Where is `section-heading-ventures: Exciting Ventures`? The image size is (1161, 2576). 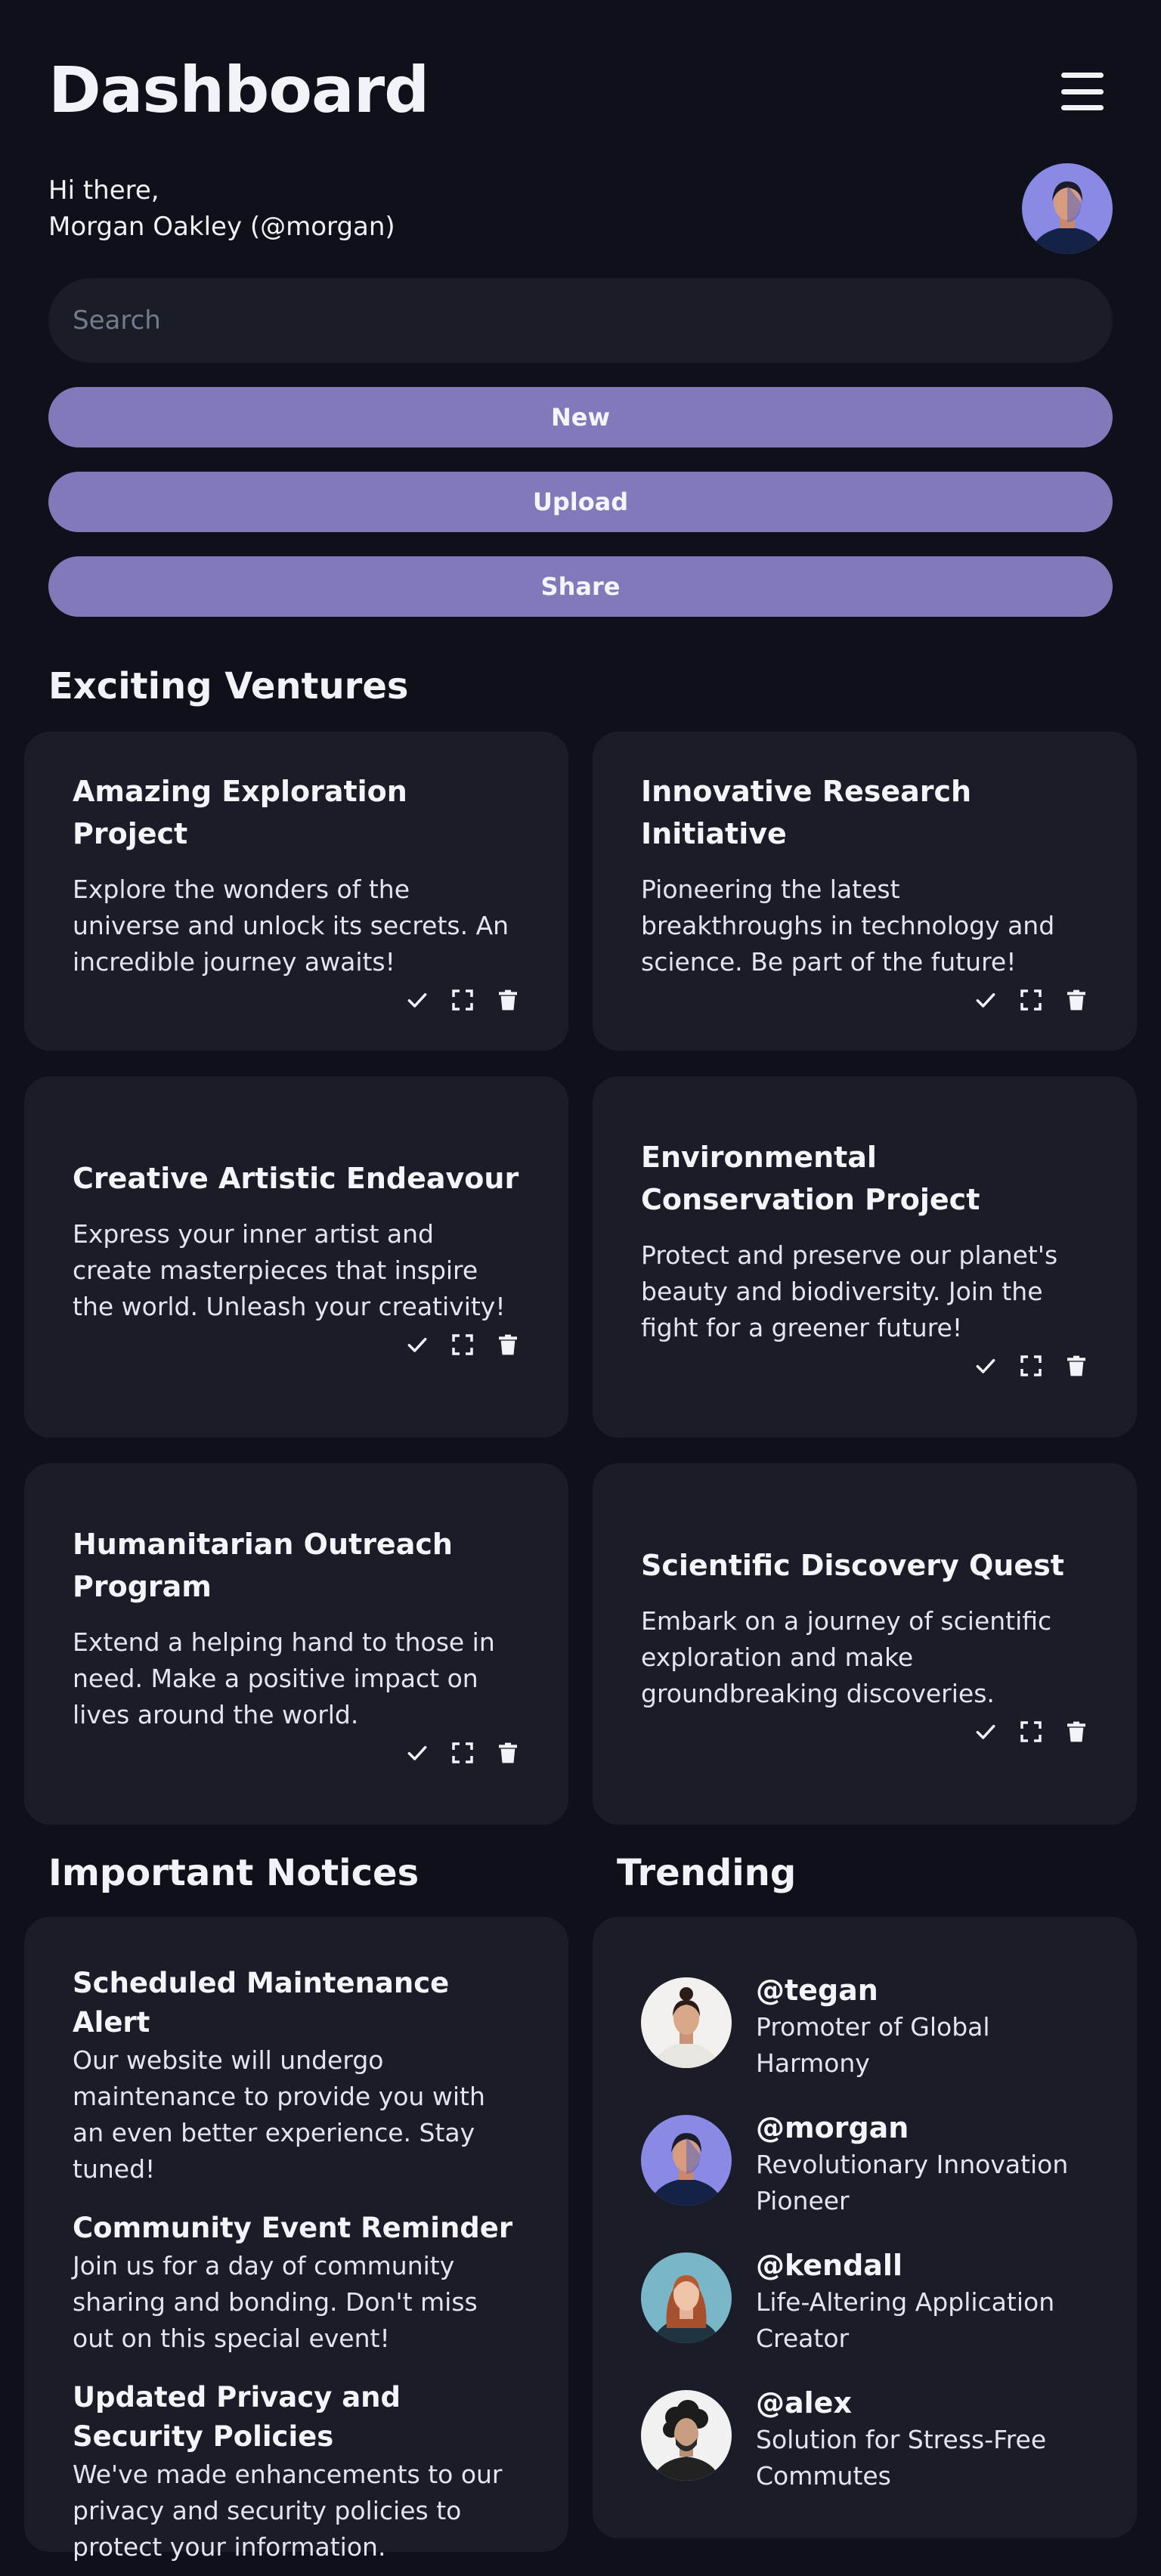
section-heading-ventures: Exciting Ventures is located at coordinates (228, 686).